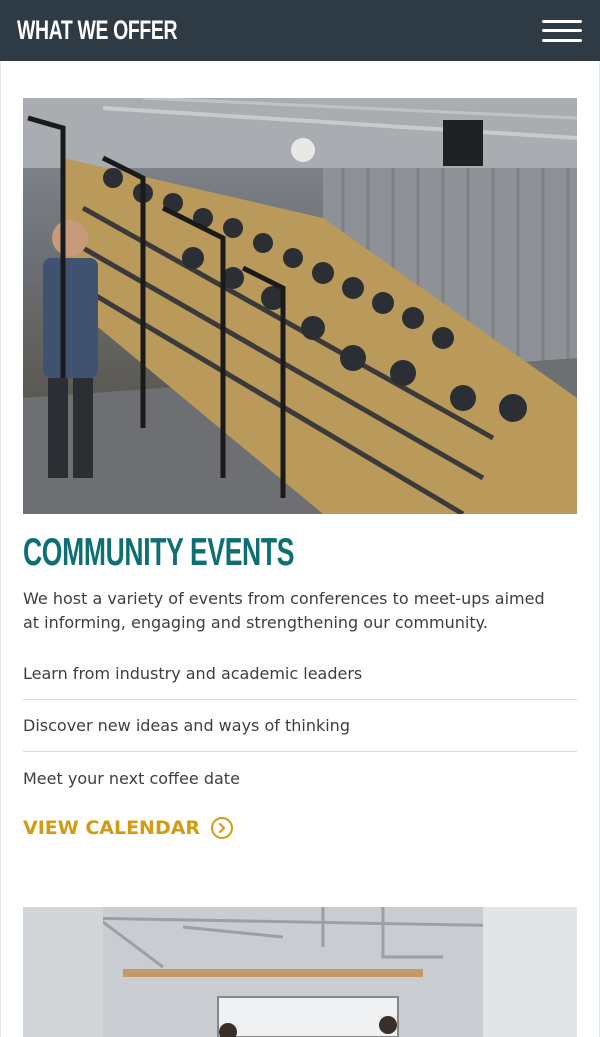 This screenshot has width=600, height=1037. What do you see at coordinates (222, 828) in the screenshot?
I see `chevron-right-circle-icon` at bounding box center [222, 828].